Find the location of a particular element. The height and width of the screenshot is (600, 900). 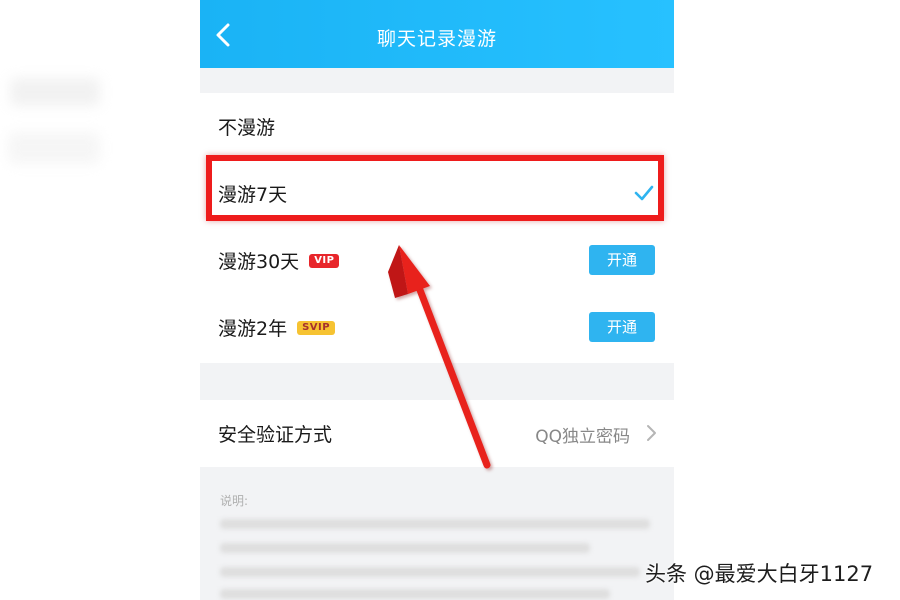

pointer-arrow is located at coordinates (439, 357).